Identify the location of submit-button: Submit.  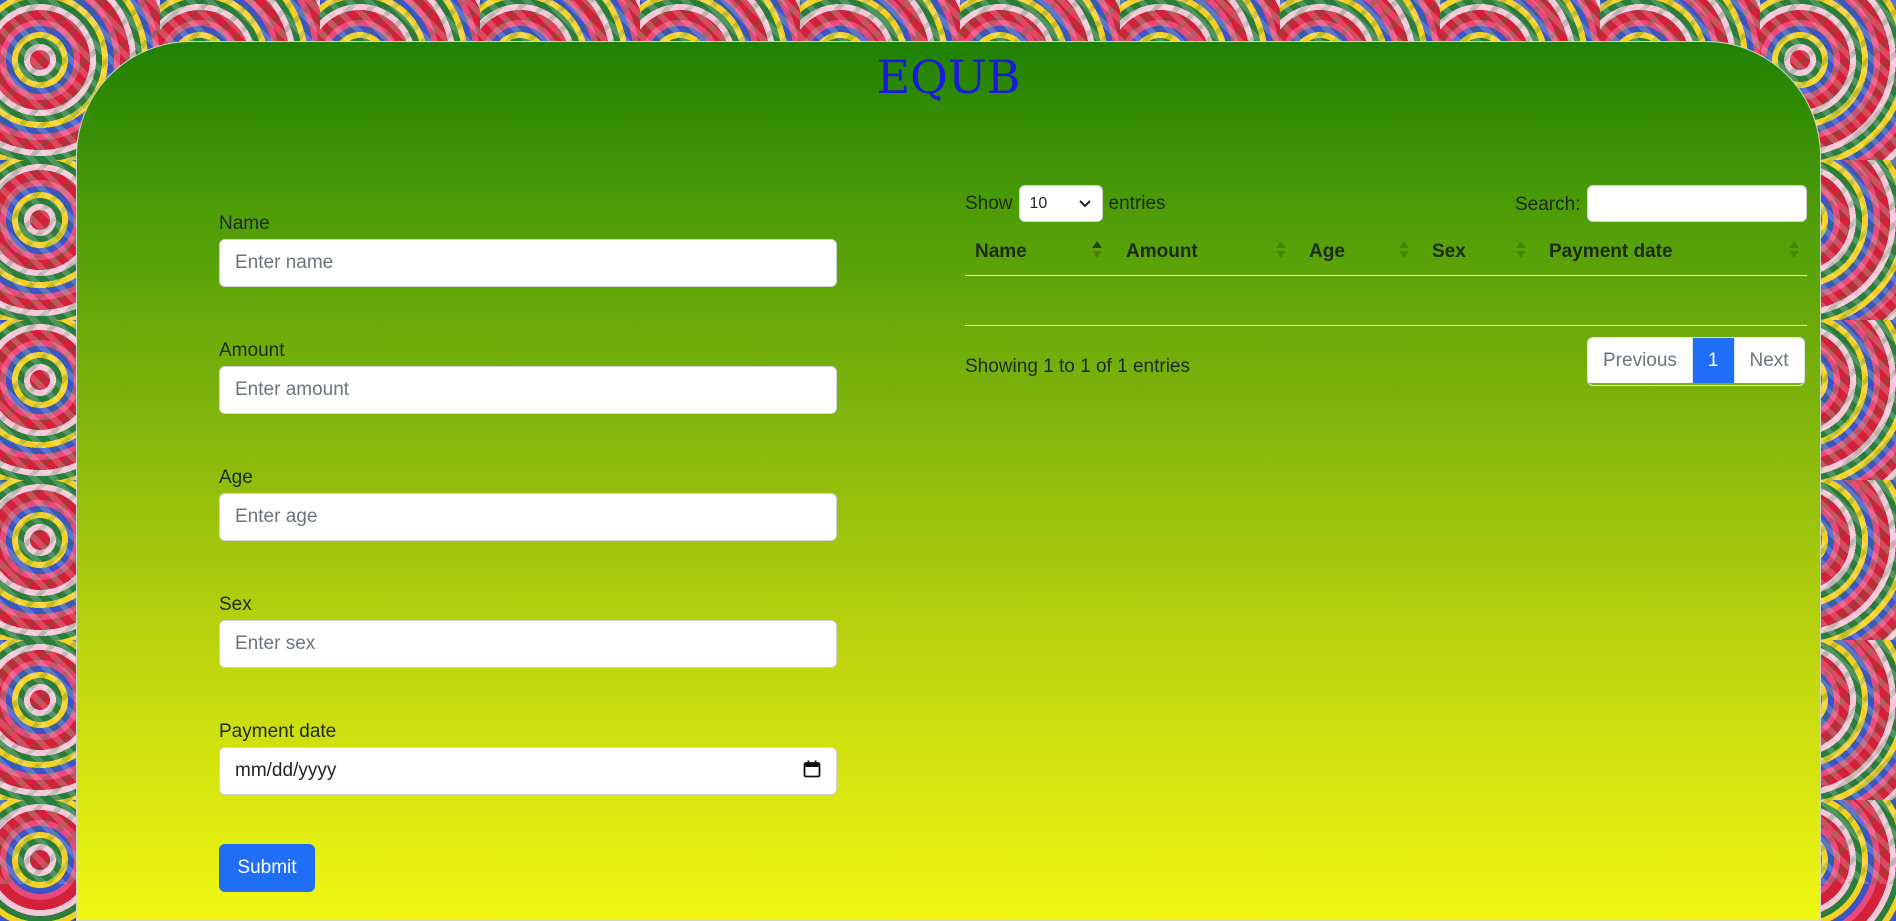
(267, 868).